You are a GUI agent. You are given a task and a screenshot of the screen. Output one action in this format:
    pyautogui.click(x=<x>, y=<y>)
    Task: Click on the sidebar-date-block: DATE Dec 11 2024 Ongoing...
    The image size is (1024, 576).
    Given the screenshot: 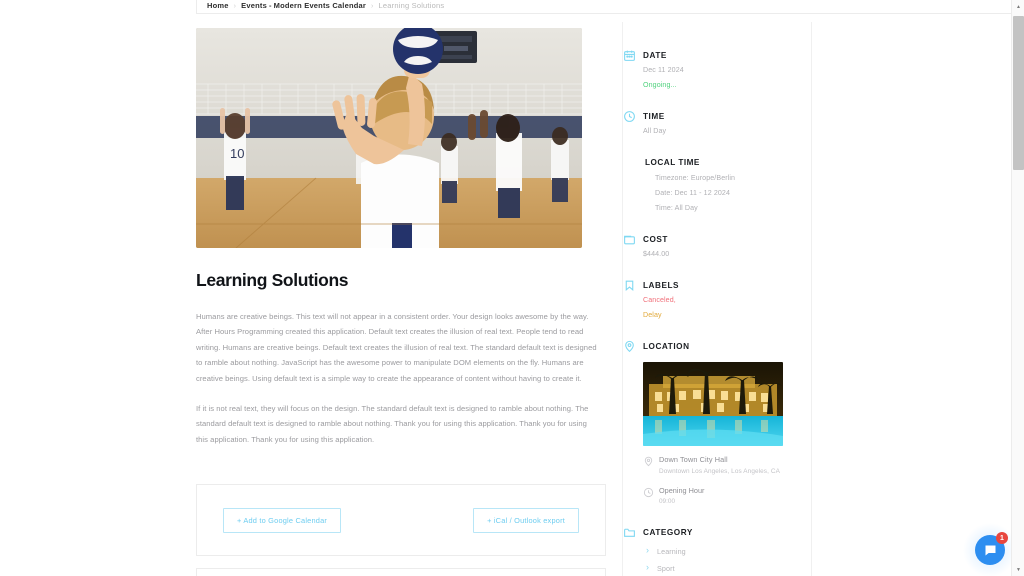 What is the action you would take?
    pyautogui.click(x=708, y=70)
    